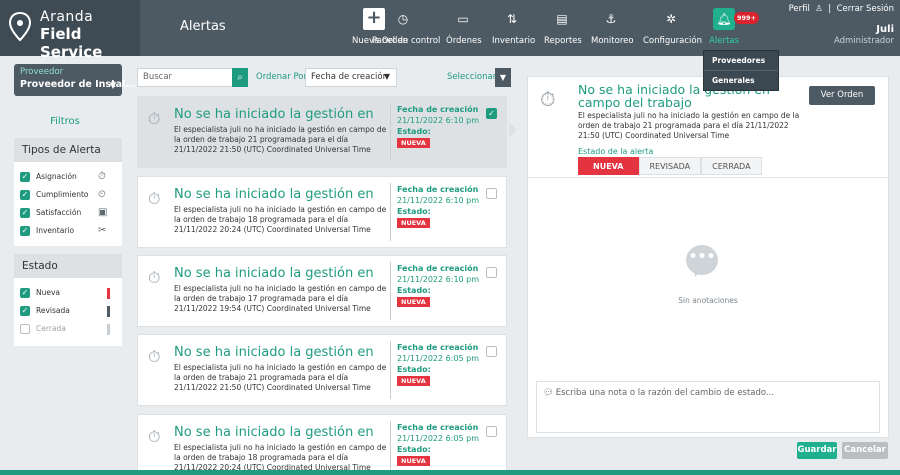 Image resolution: width=900 pixels, height=475 pixels. What do you see at coordinates (281, 77) in the screenshot?
I see `order-by-label: Ordenar Por` at bounding box center [281, 77].